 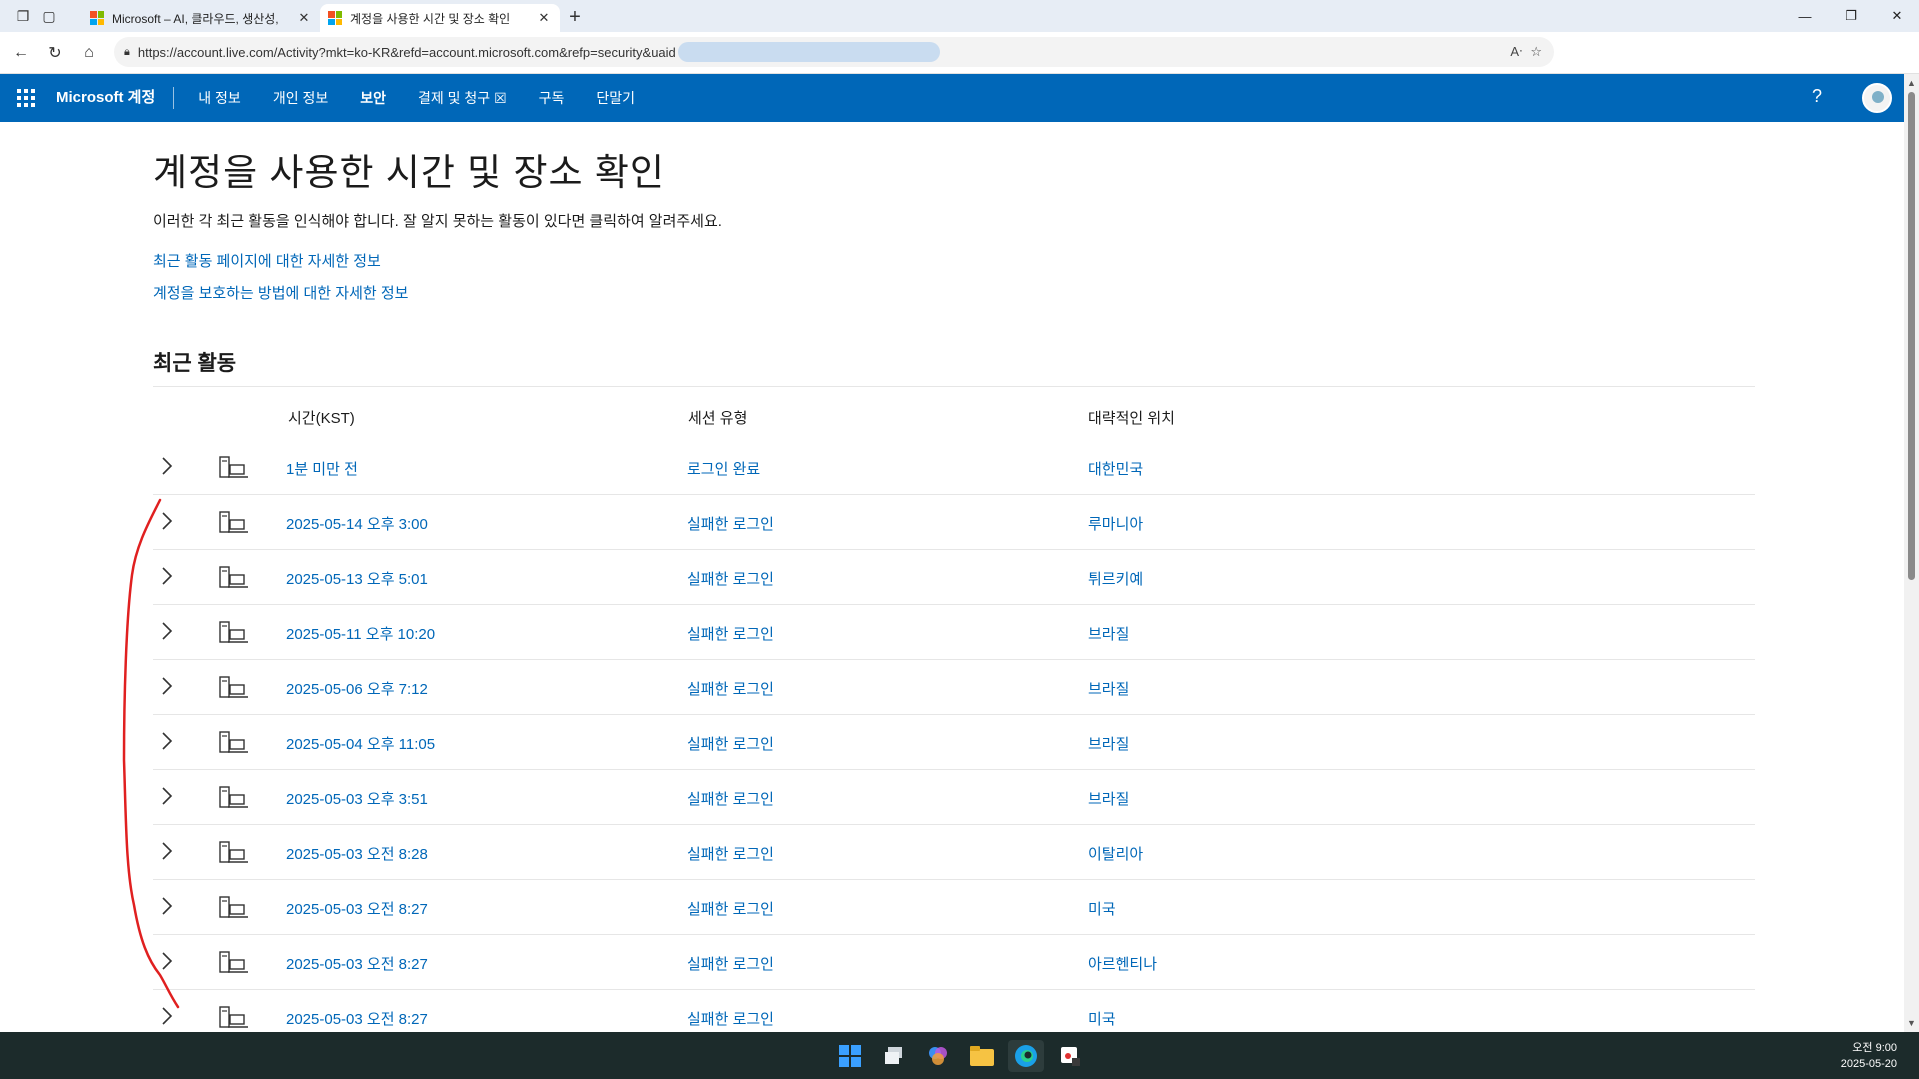 I want to click on page-scrollbar: ▲ ▼, so click(x=1911, y=553).